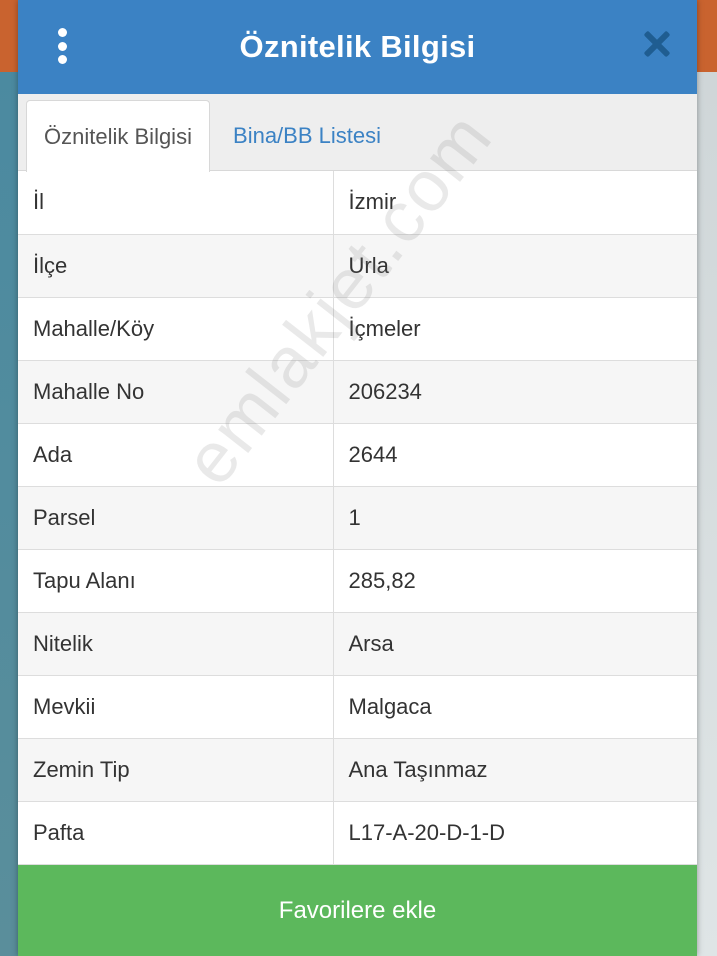  I want to click on table-row: İl İzmir, so click(357, 203).